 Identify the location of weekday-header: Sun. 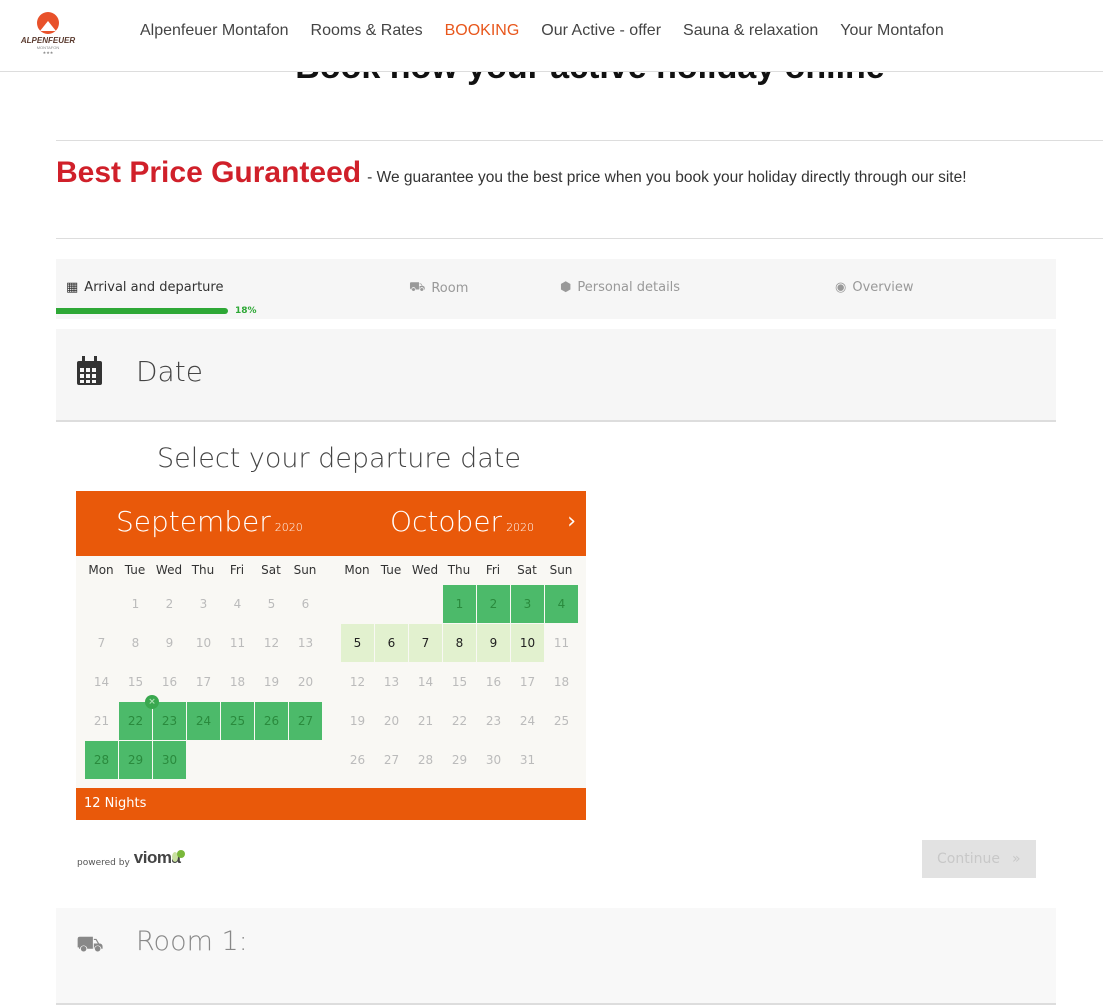
(305, 570).